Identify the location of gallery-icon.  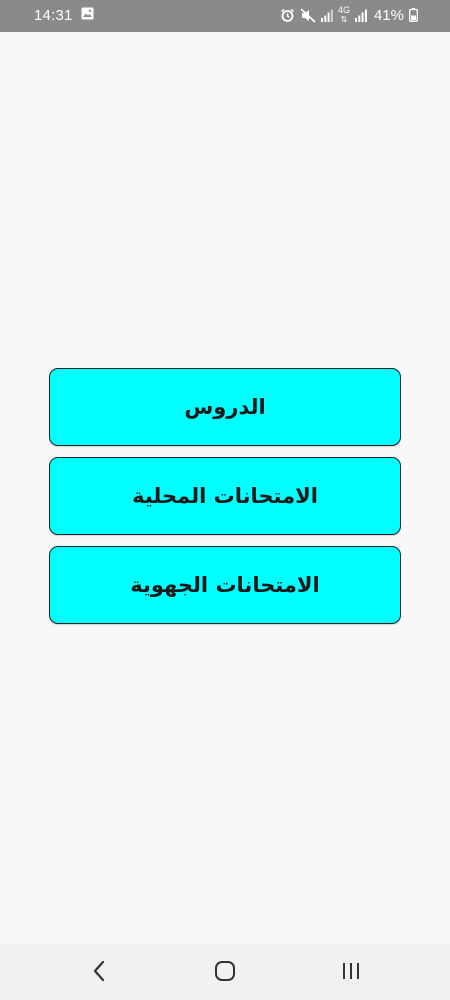
(87, 15).